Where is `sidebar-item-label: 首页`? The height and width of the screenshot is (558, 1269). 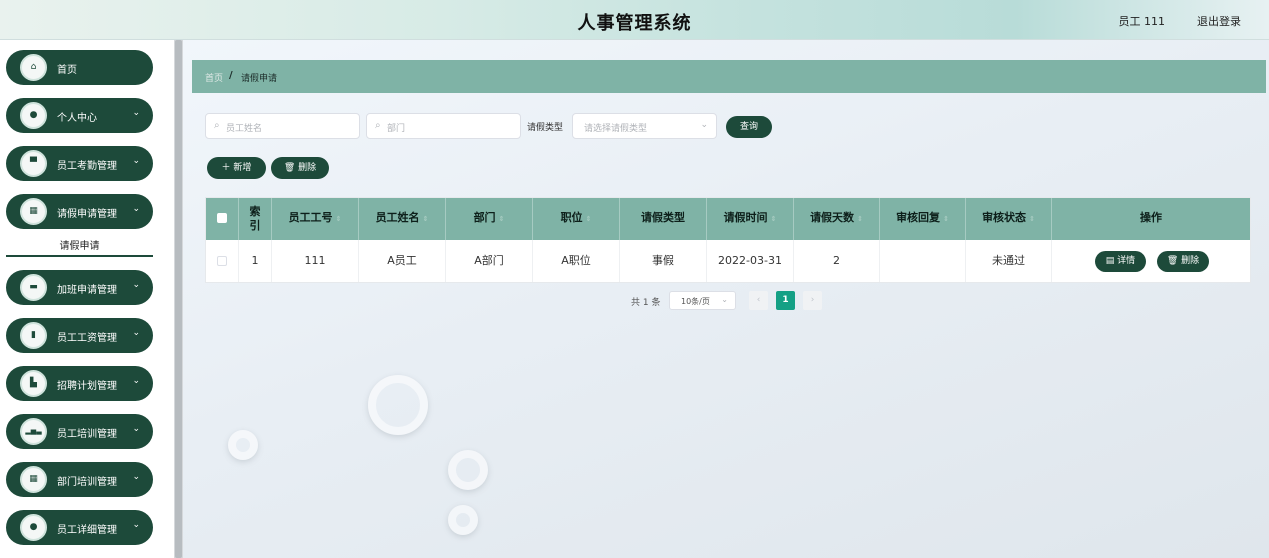
sidebar-item-label: 首页 is located at coordinates (67, 70).